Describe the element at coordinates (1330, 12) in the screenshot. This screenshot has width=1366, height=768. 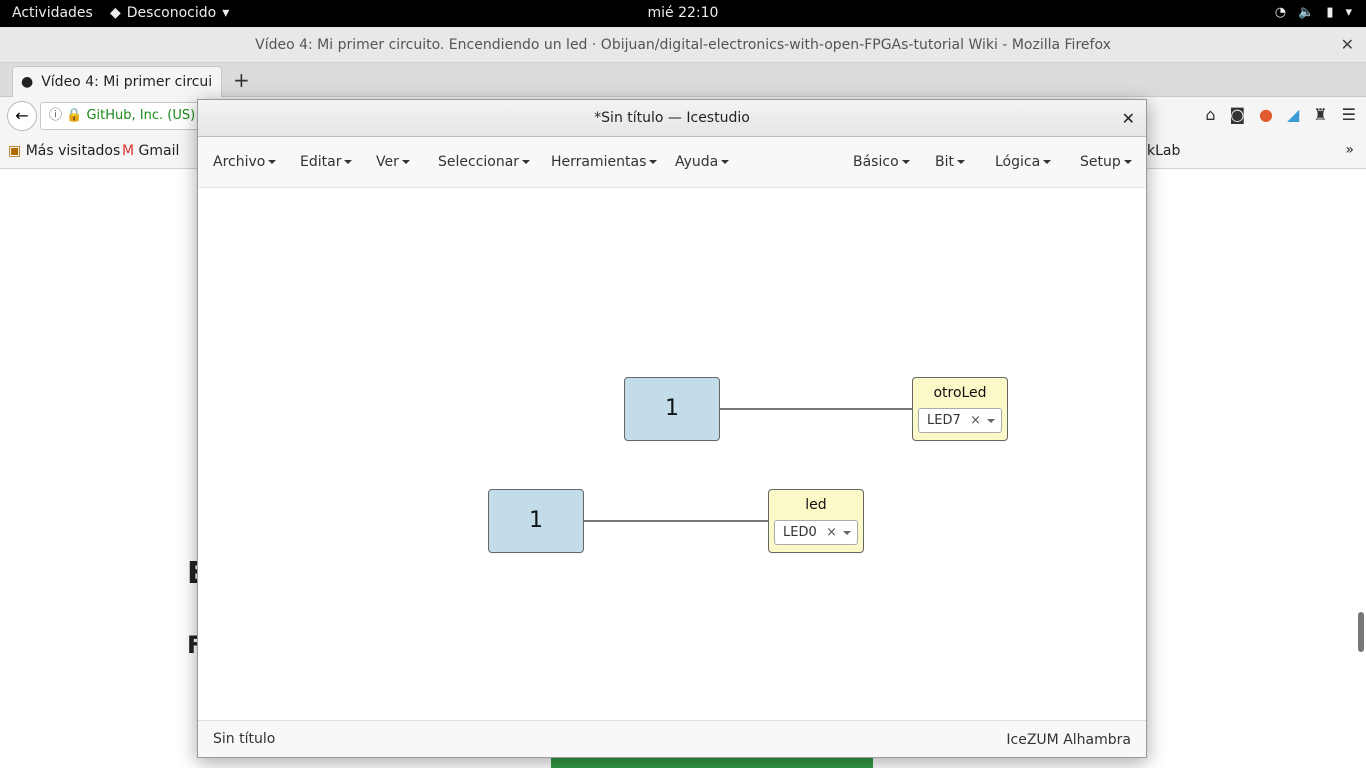
I see `battery-icon: ▮` at that location.